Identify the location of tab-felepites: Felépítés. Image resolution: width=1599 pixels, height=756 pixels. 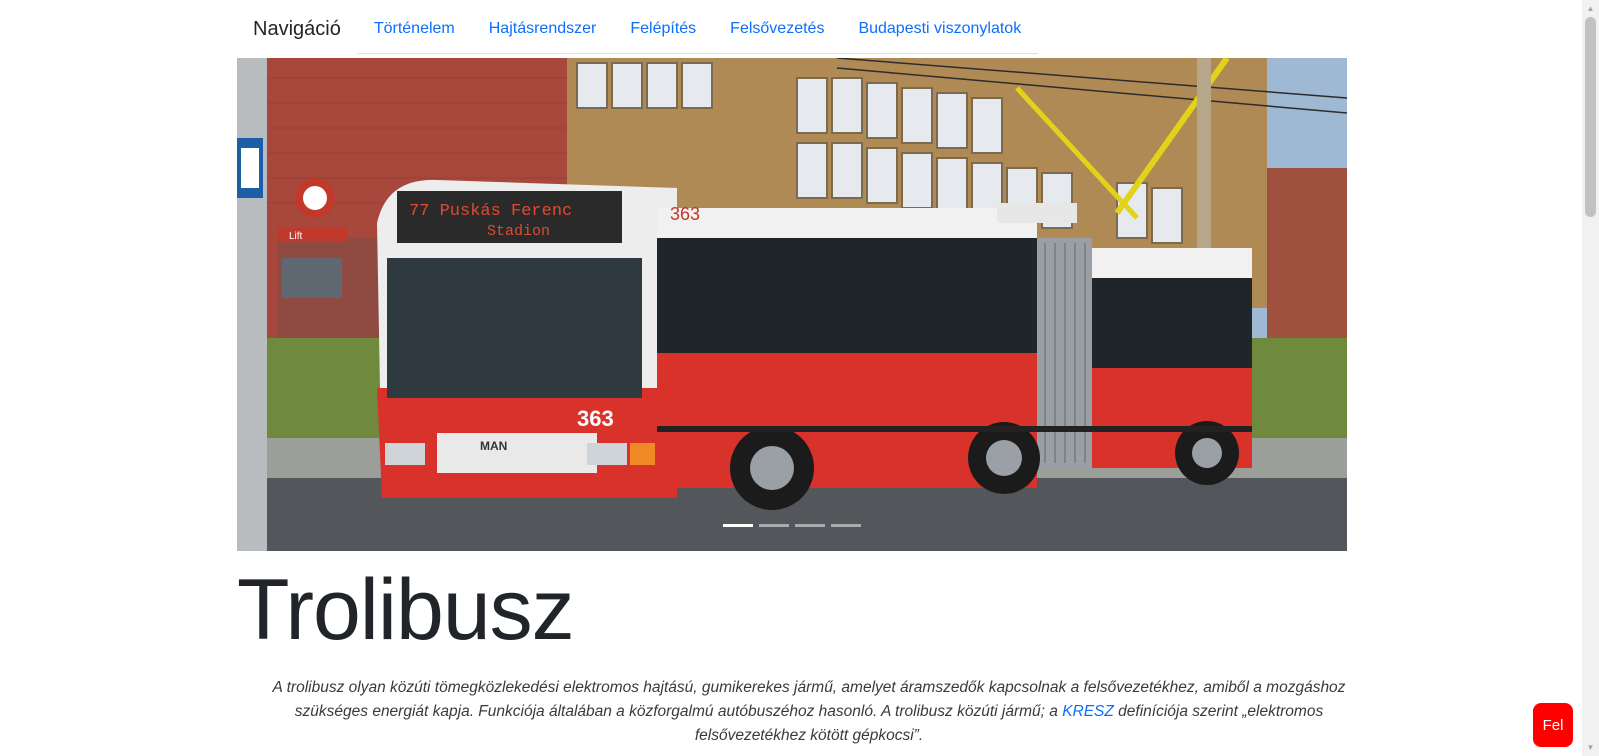
(663, 29).